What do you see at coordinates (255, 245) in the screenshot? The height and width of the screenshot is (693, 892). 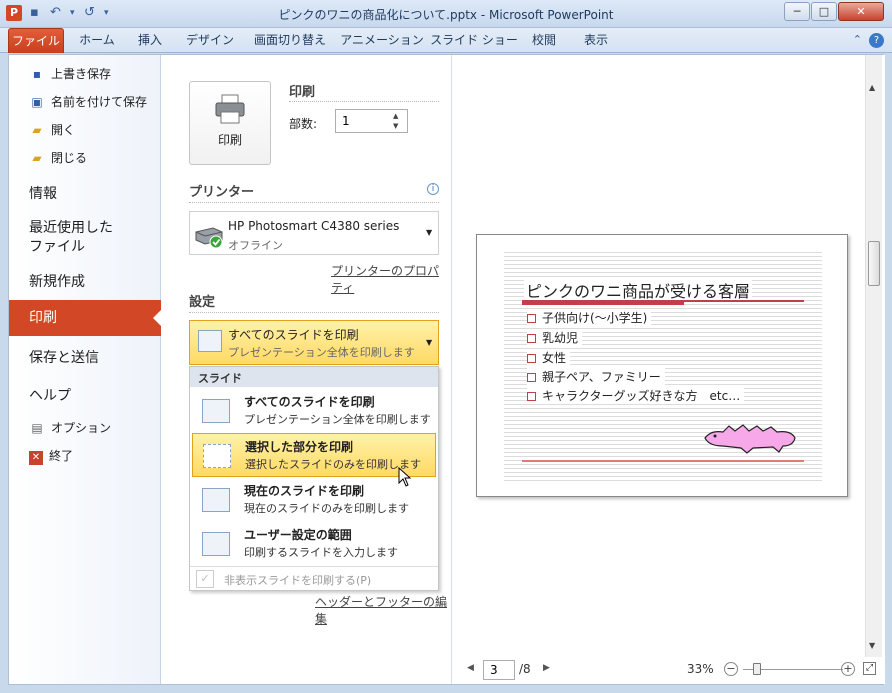 I see `printer-status: オフライン` at bounding box center [255, 245].